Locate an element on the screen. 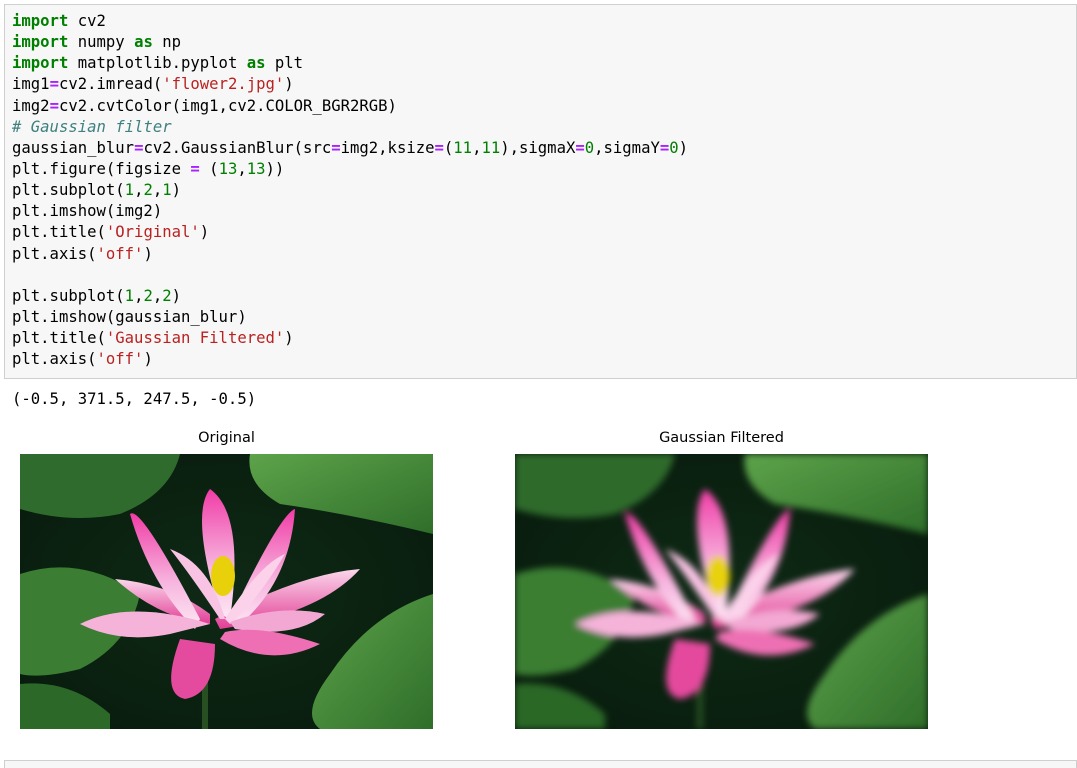 This screenshot has height=768, width=1077. code-token: cv2 is located at coordinates (87, 21).